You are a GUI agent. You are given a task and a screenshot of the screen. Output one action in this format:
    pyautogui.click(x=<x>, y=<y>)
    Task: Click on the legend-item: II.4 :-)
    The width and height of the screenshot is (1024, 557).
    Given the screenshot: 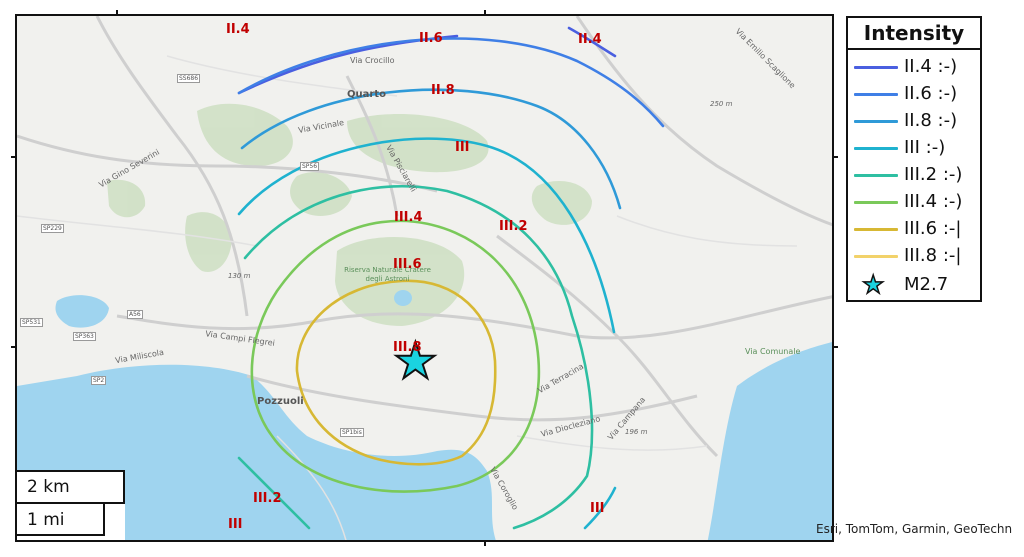 What is the action you would take?
    pyautogui.click(x=917, y=67)
    